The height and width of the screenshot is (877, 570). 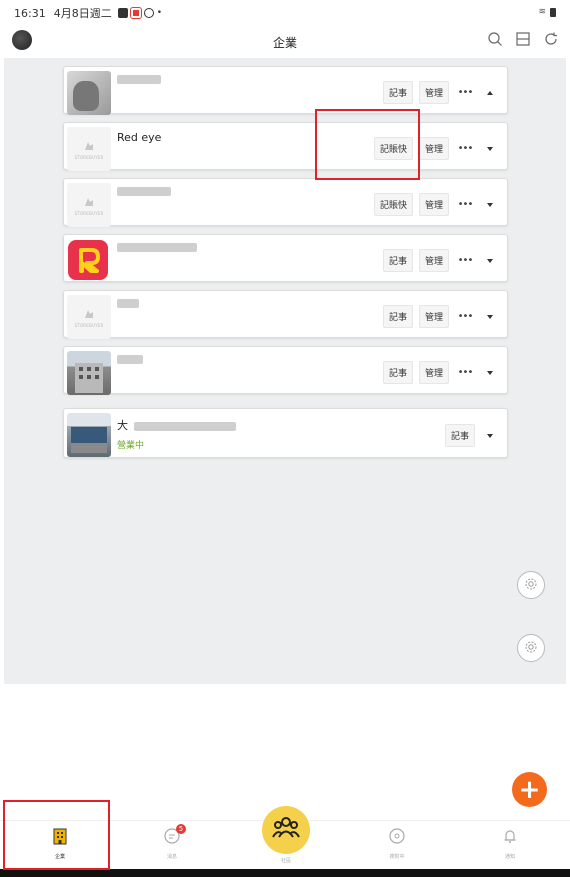 What do you see at coordinates (131, 446) in the screenshot?
I see `business-status: 營業中` at bounding box center [131, 446].